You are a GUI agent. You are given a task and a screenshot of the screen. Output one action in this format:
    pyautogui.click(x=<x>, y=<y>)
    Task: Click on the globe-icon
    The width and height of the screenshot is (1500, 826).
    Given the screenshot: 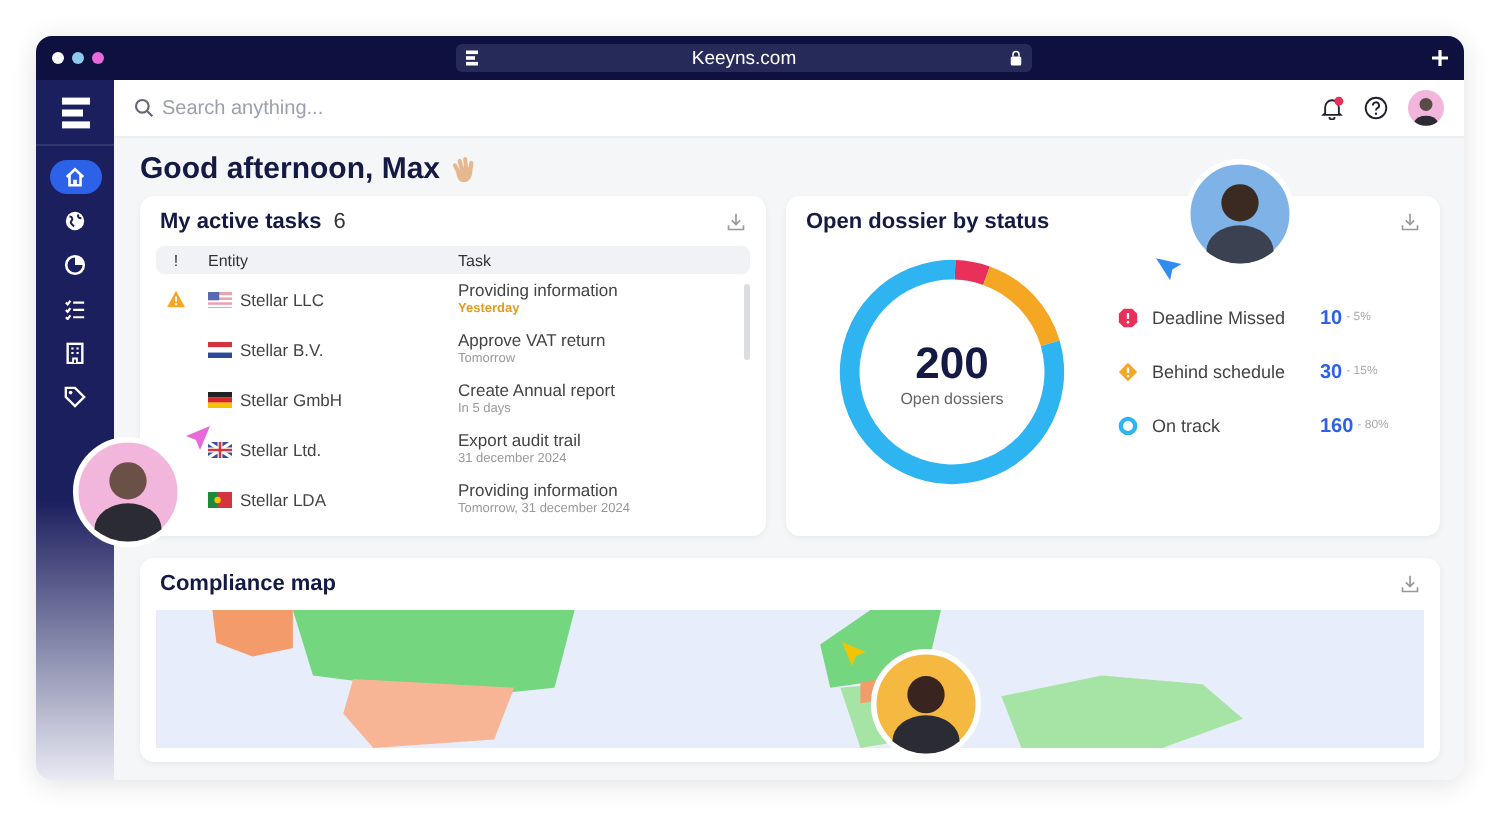 What is the action you would take?
    pyautogui.click(x=75, y=221)
    